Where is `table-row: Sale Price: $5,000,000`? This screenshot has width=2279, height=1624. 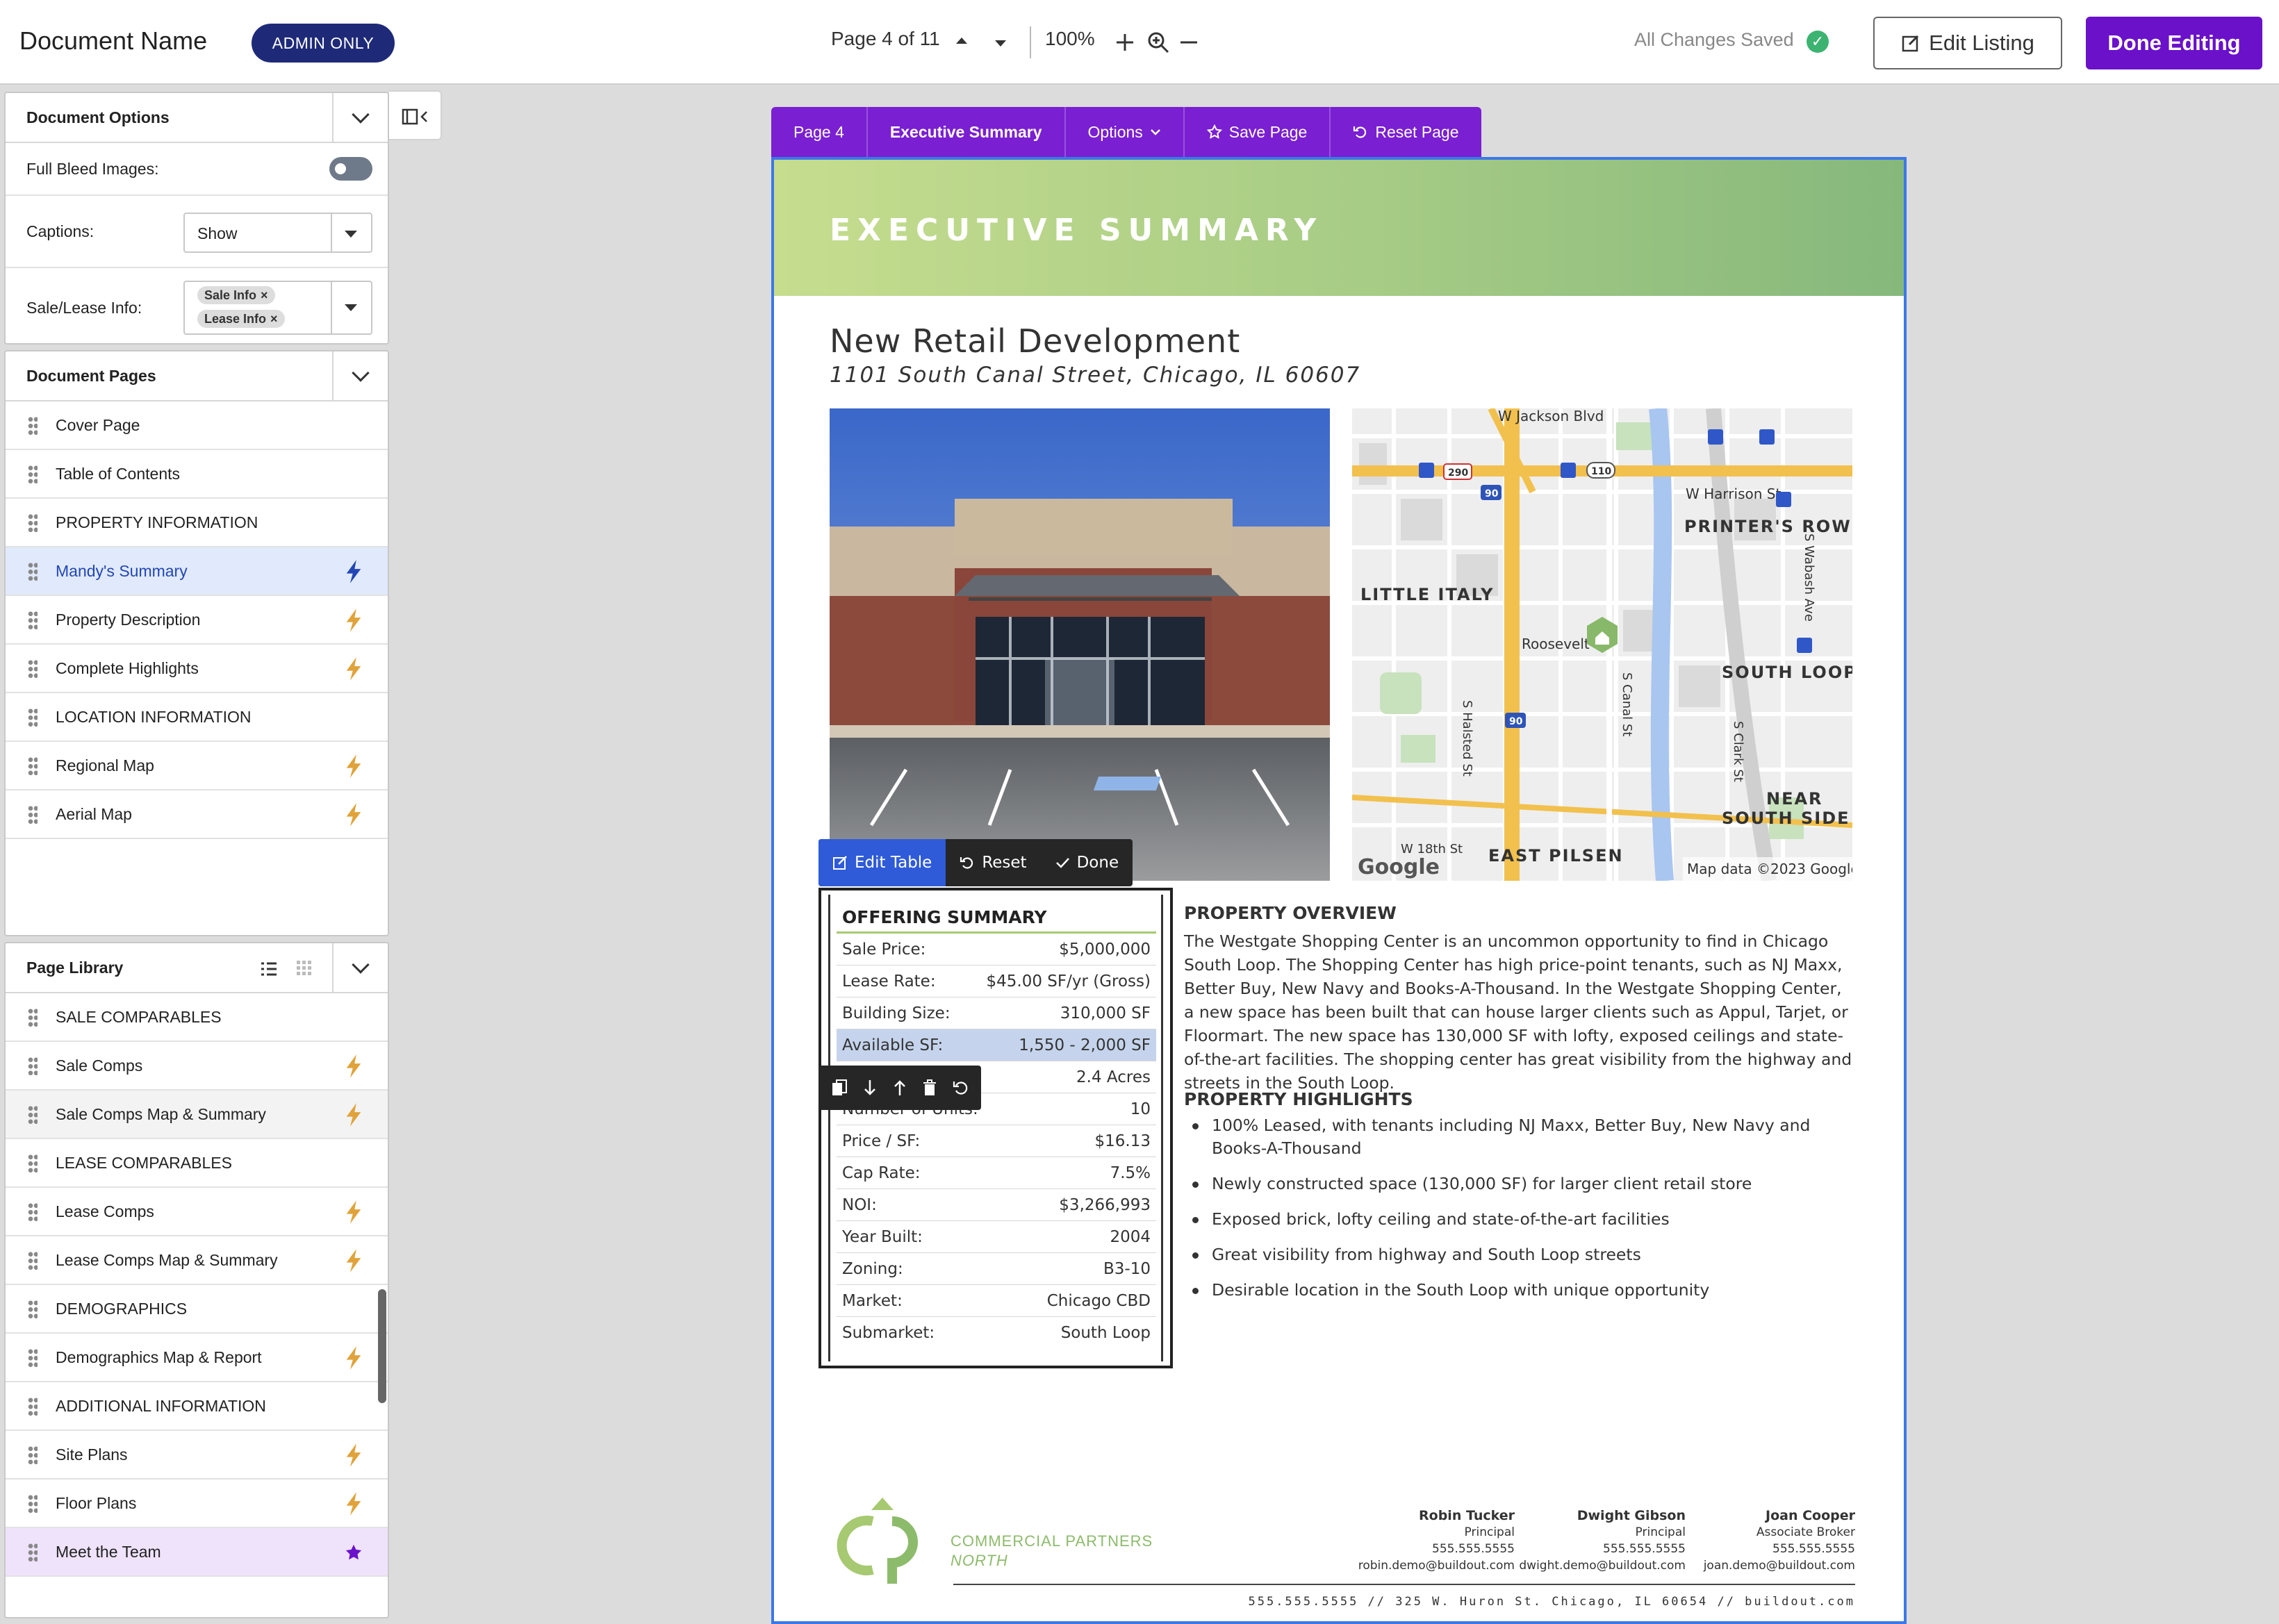 table-row: Sale Price: $5,000,000 is located at coordinates (996, 950).